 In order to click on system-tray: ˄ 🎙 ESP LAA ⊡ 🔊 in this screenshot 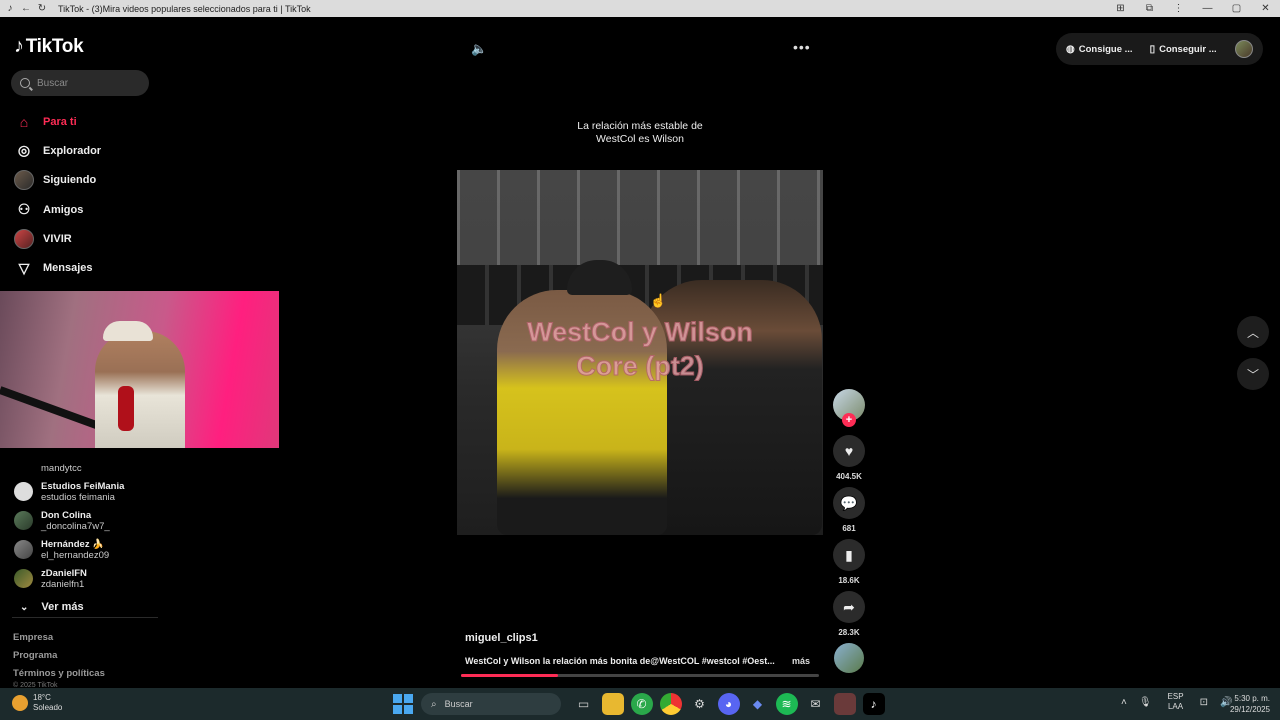, I will do `click(1176, 702)`.